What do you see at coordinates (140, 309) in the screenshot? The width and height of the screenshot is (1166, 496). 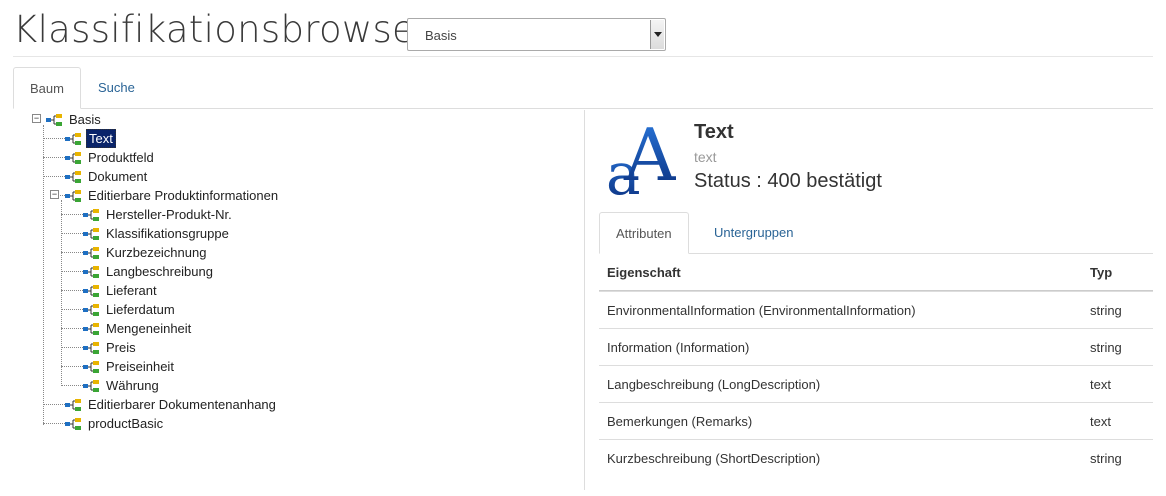 I see `tree-node-label: Lieferdatum` at bounding box center [140, 309].